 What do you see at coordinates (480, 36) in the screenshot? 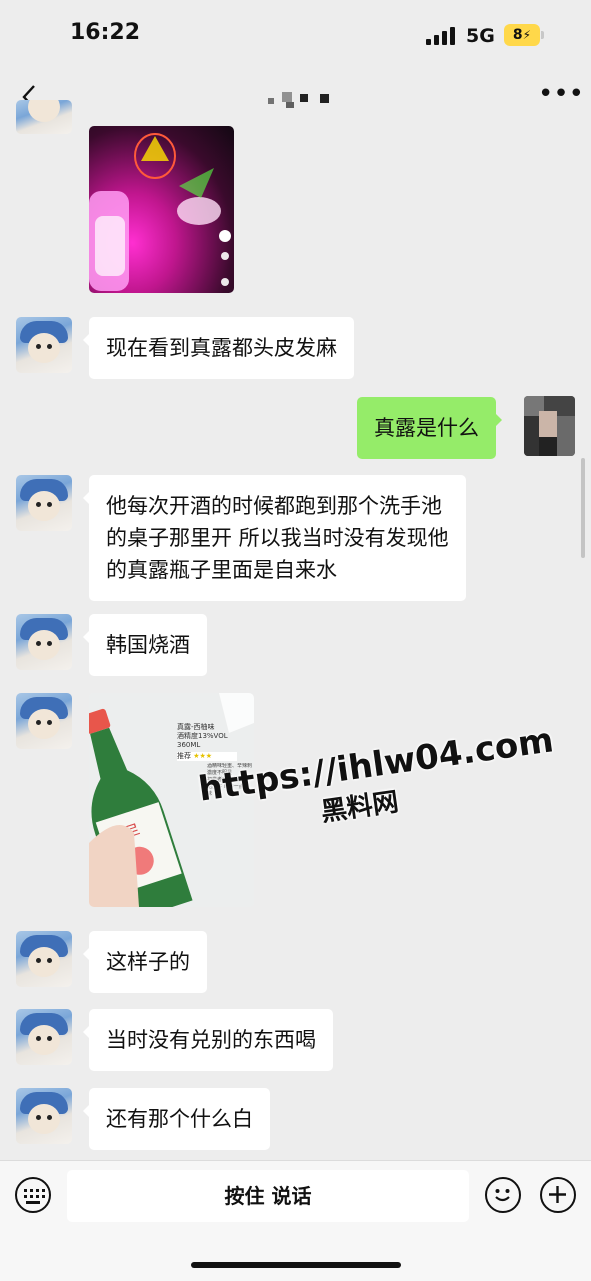
I see `network-label: 5G` at bounding box center [480, 36].